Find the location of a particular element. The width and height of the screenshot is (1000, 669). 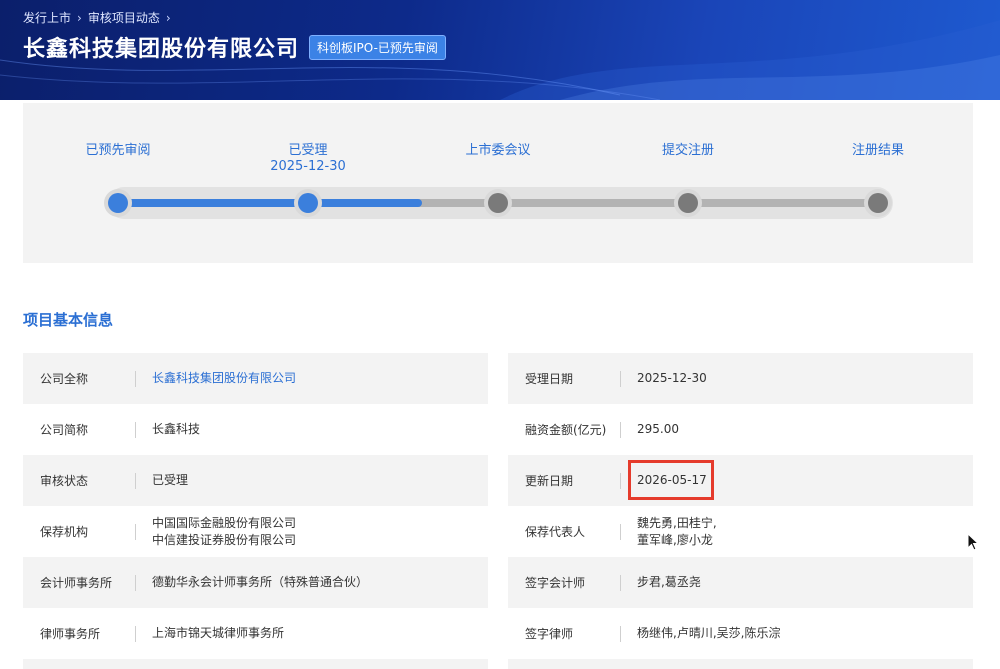

info-value: 杨继伟,卢晴川,吴莎,陈乐淙 is located at coordinates (709, 633).